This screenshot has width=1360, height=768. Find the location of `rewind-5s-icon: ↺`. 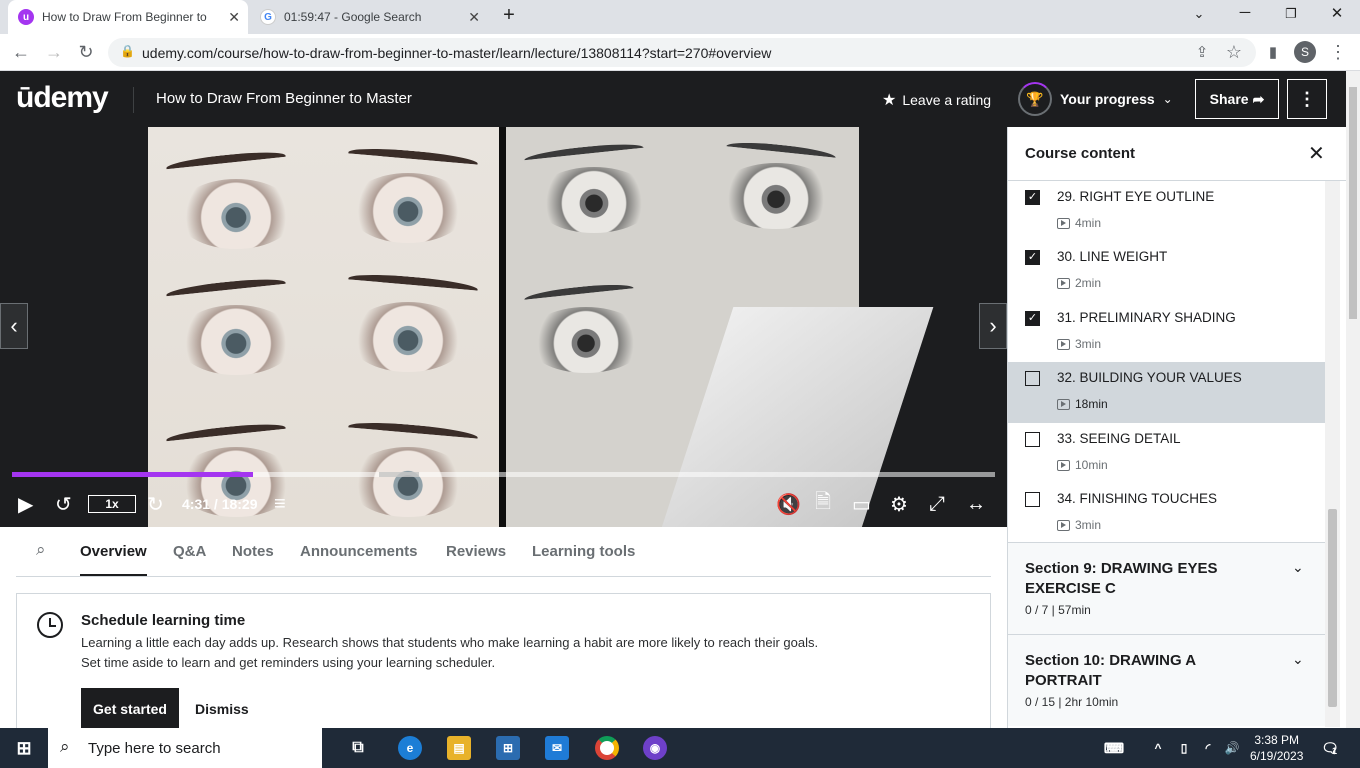

rewind-5s-icon: ↺ is located at coordinates (63, 505).